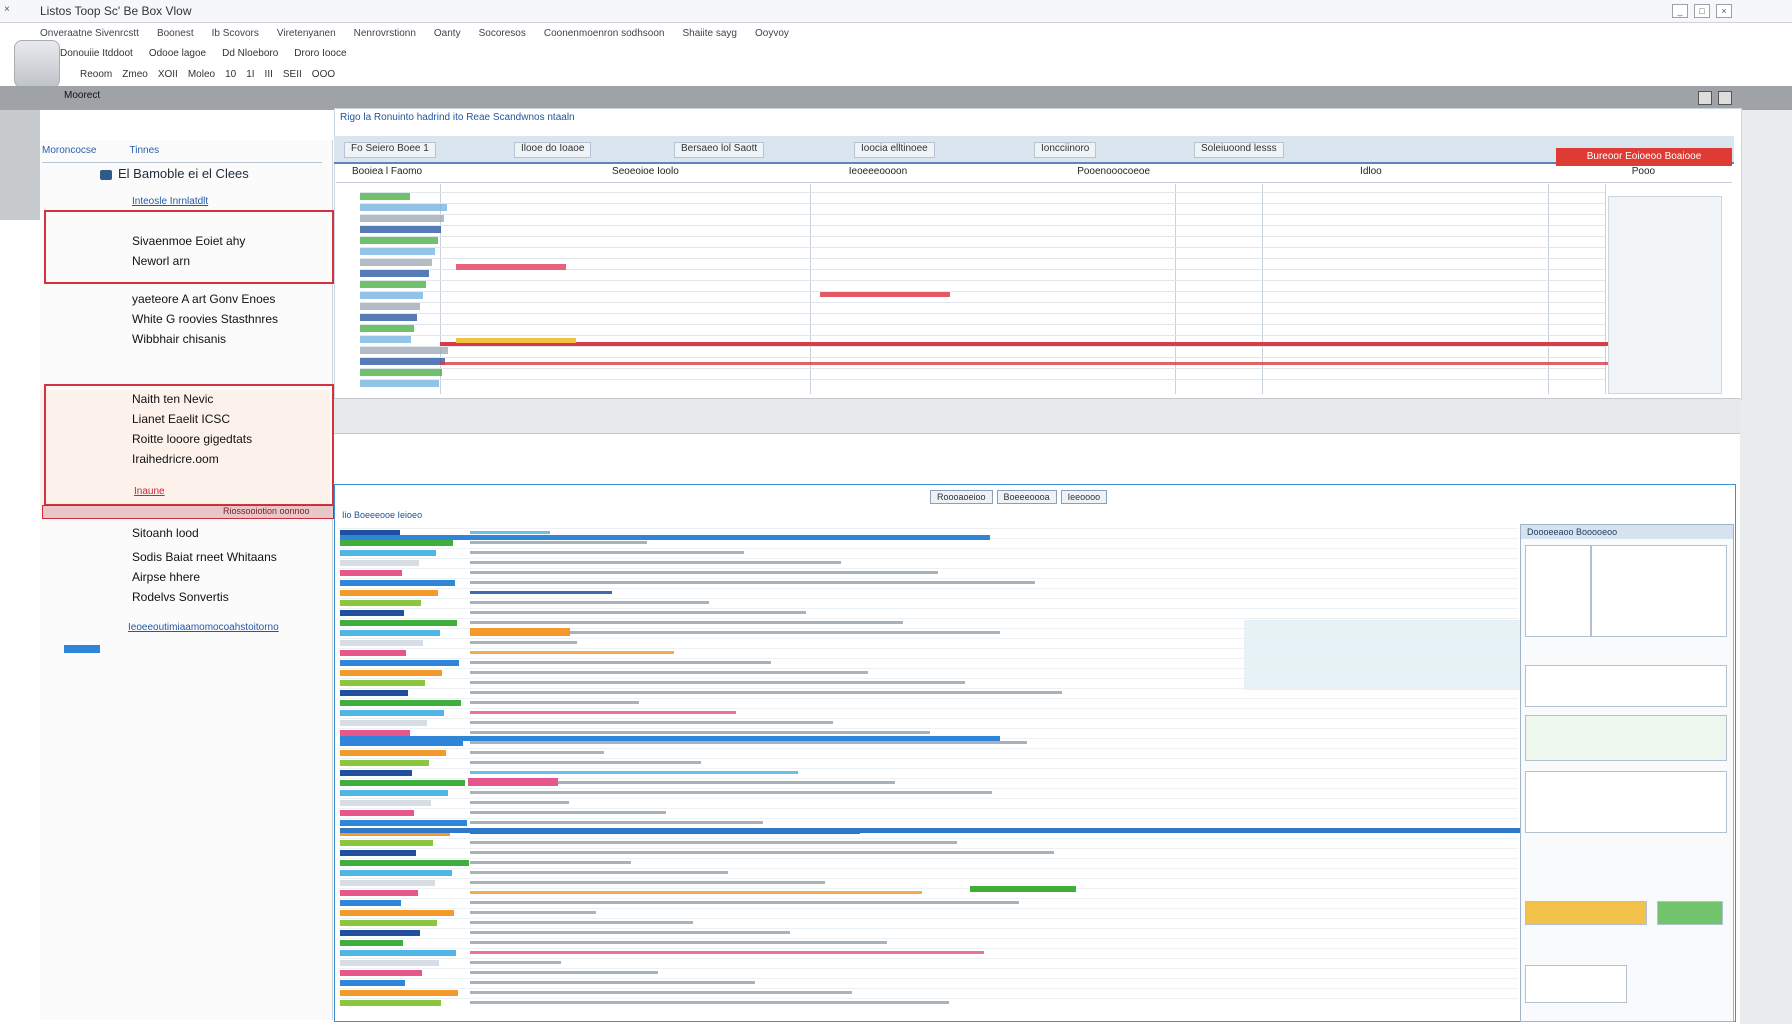  What do you see at coordinates (165, 533) in the screenshot?
I see `nav-item: Sitoanh lood` at bounding box center [165, 533].